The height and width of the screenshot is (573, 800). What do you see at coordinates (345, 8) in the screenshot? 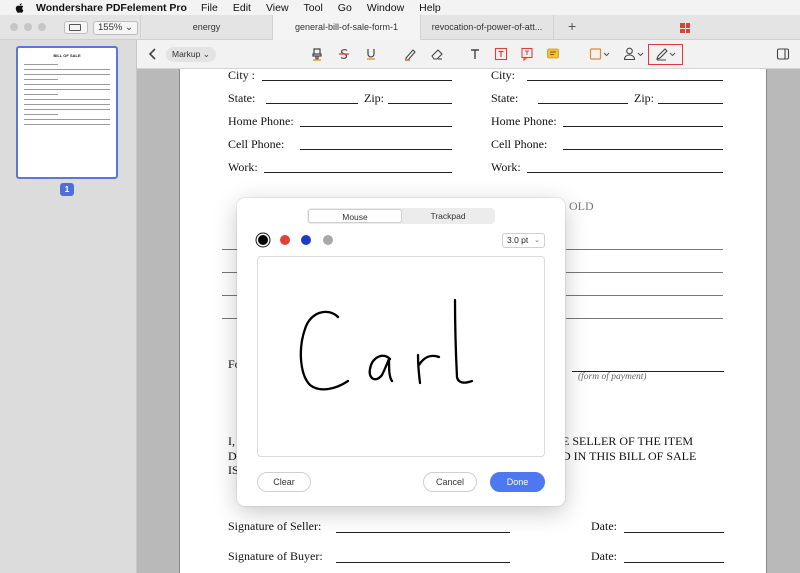
I see `menu-go: Go` at bounding box center [345, 8].